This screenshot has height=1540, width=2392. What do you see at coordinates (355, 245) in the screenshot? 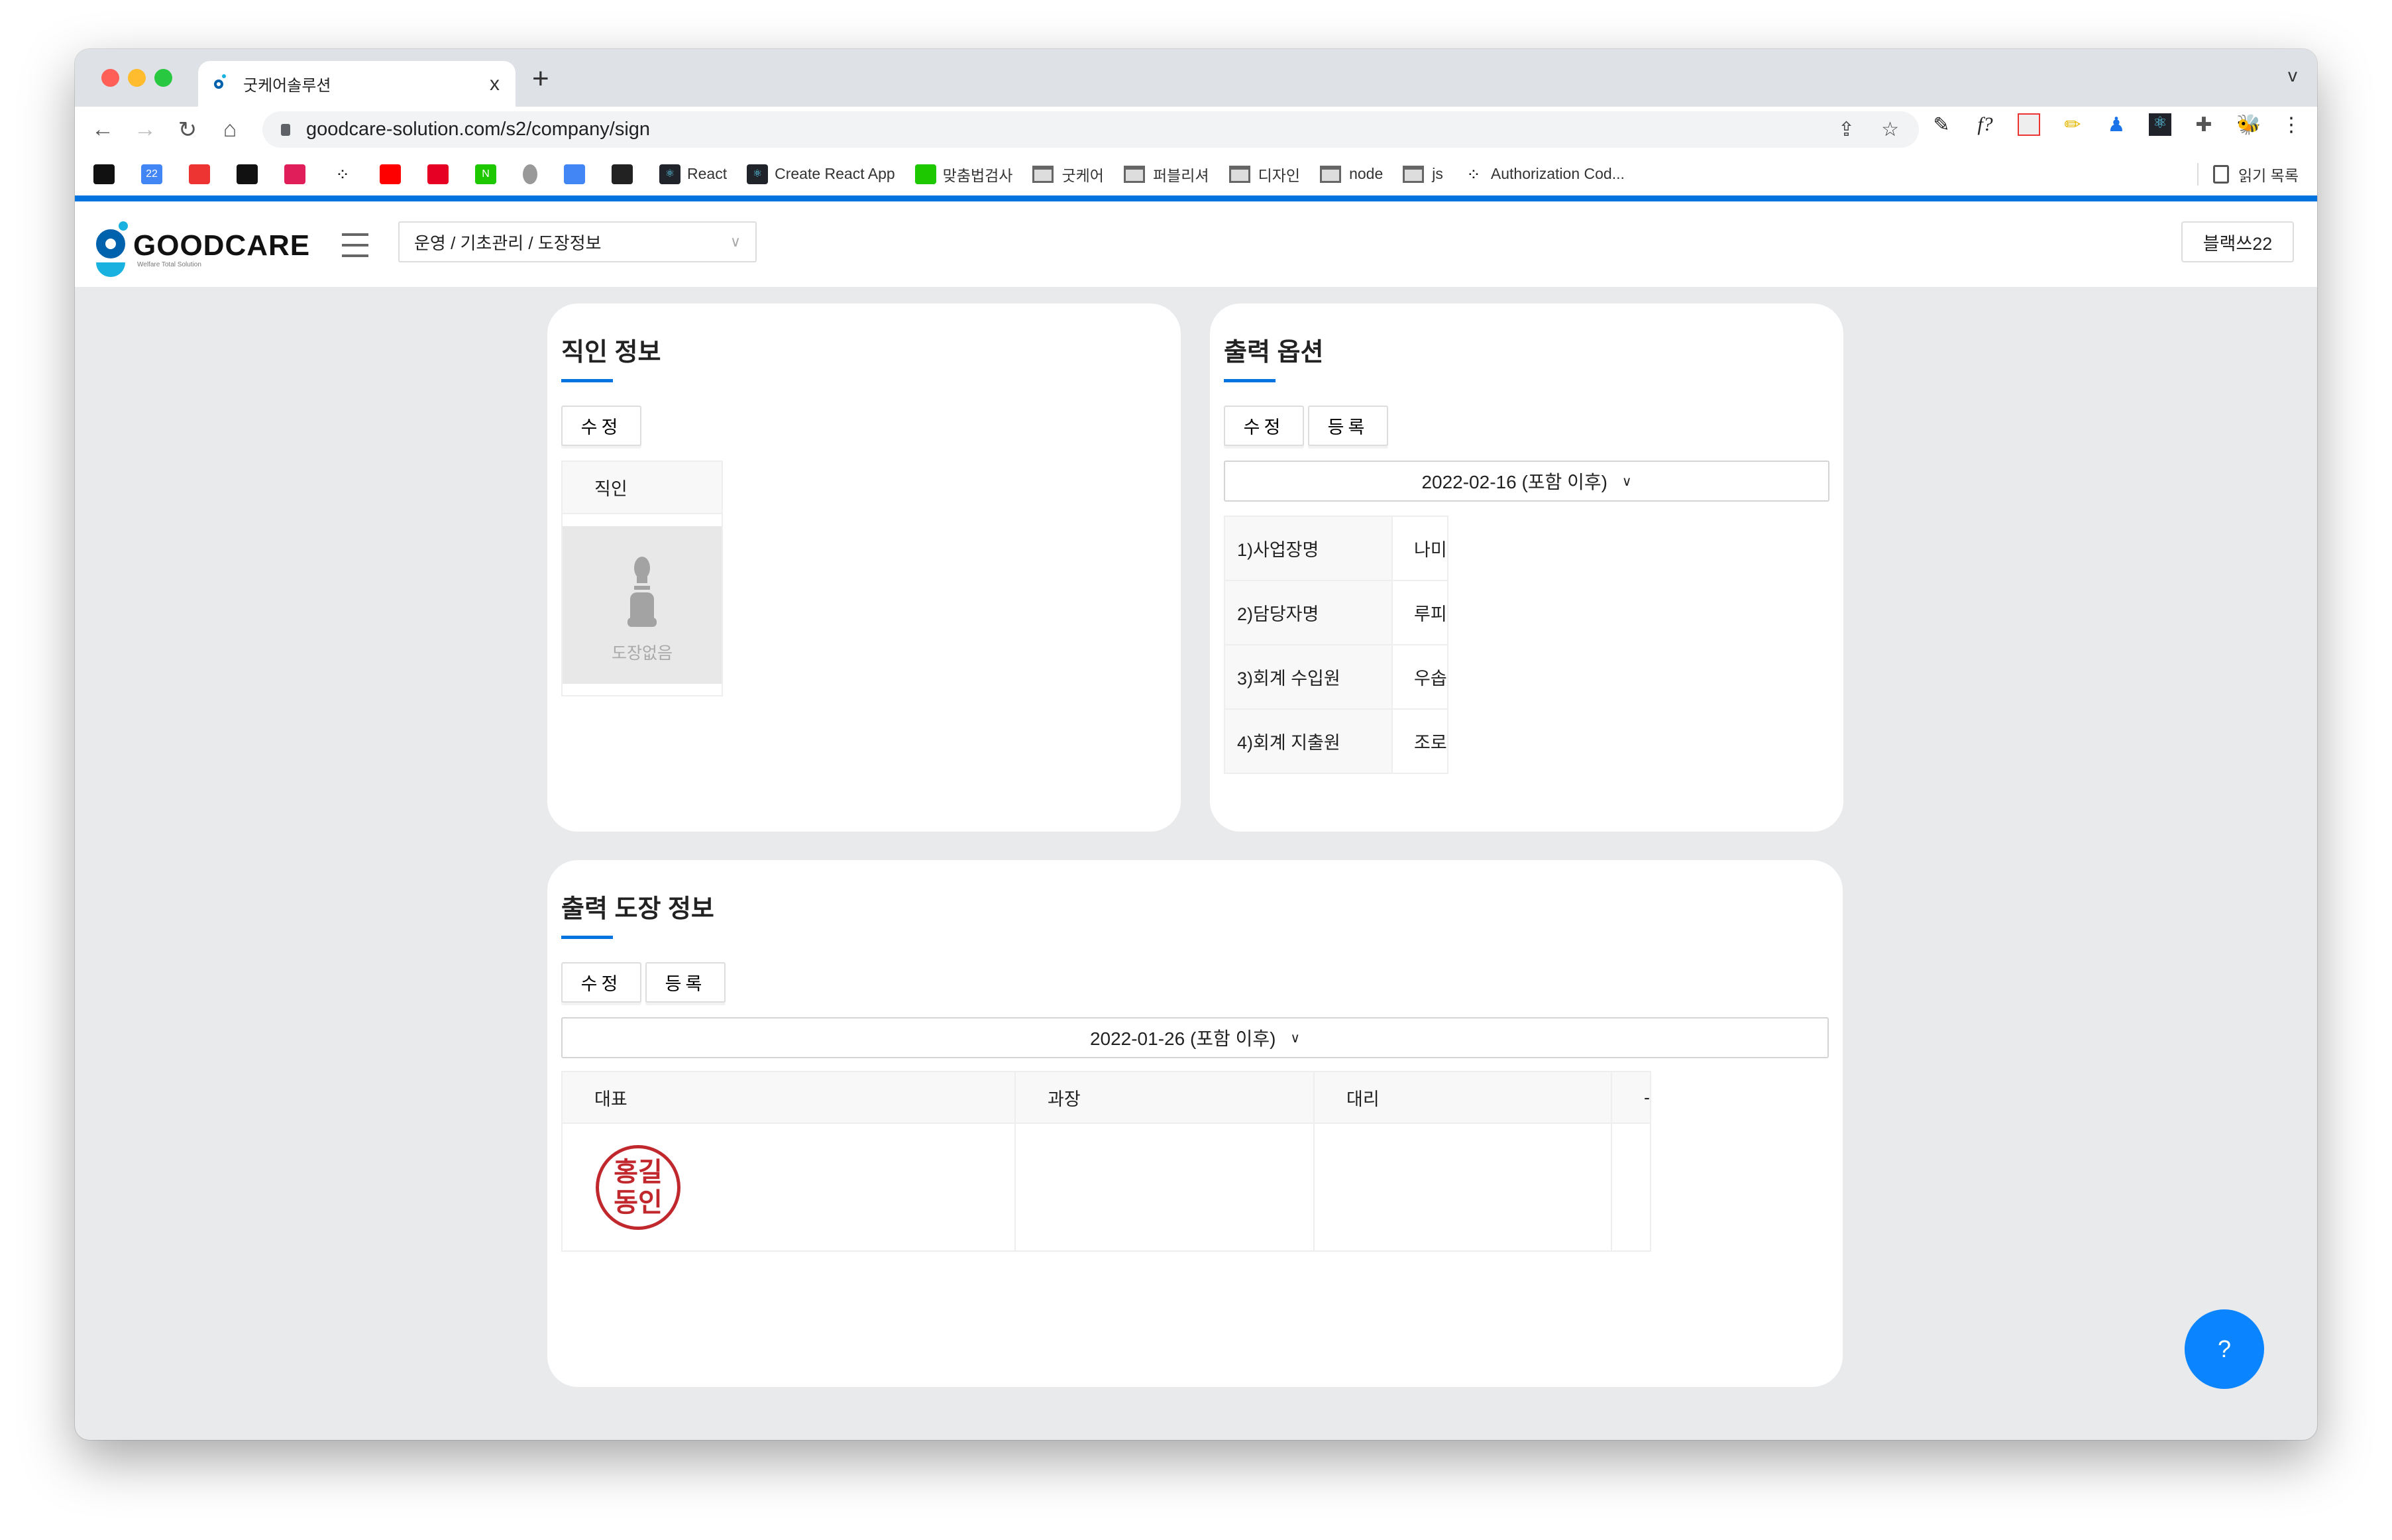
I see `hamburger-menu-icon` at bounding box center [355, 245].